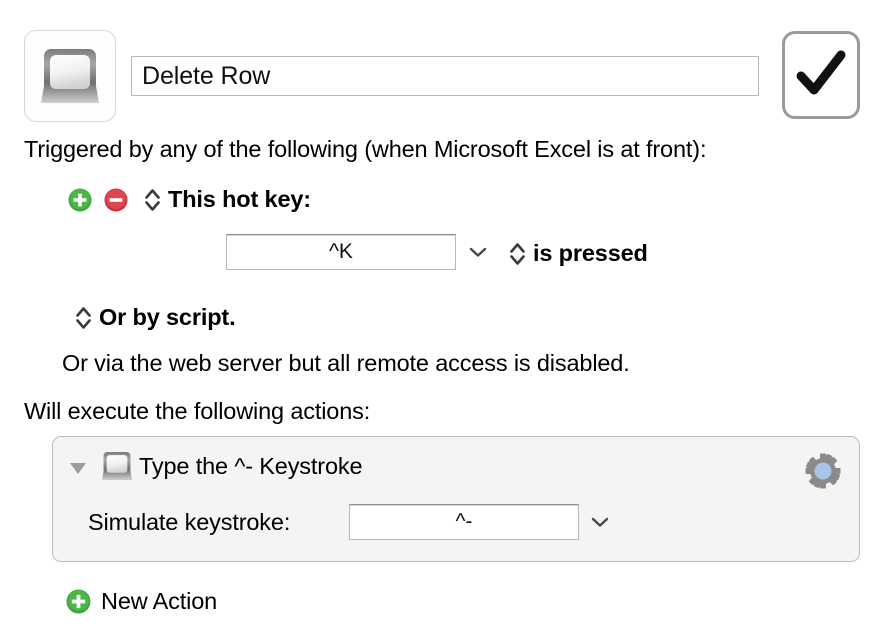  I want to click on gear-icon, so click(823, 471).